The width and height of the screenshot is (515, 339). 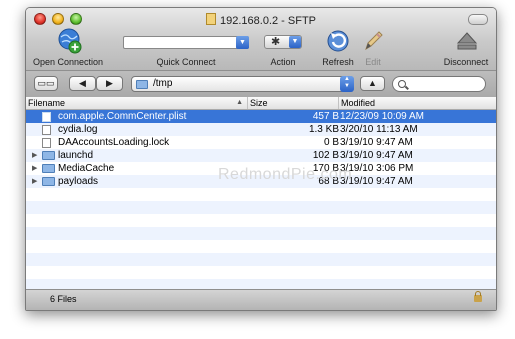 I want to click on edit-label: Edit, so click(x=373, y=62).